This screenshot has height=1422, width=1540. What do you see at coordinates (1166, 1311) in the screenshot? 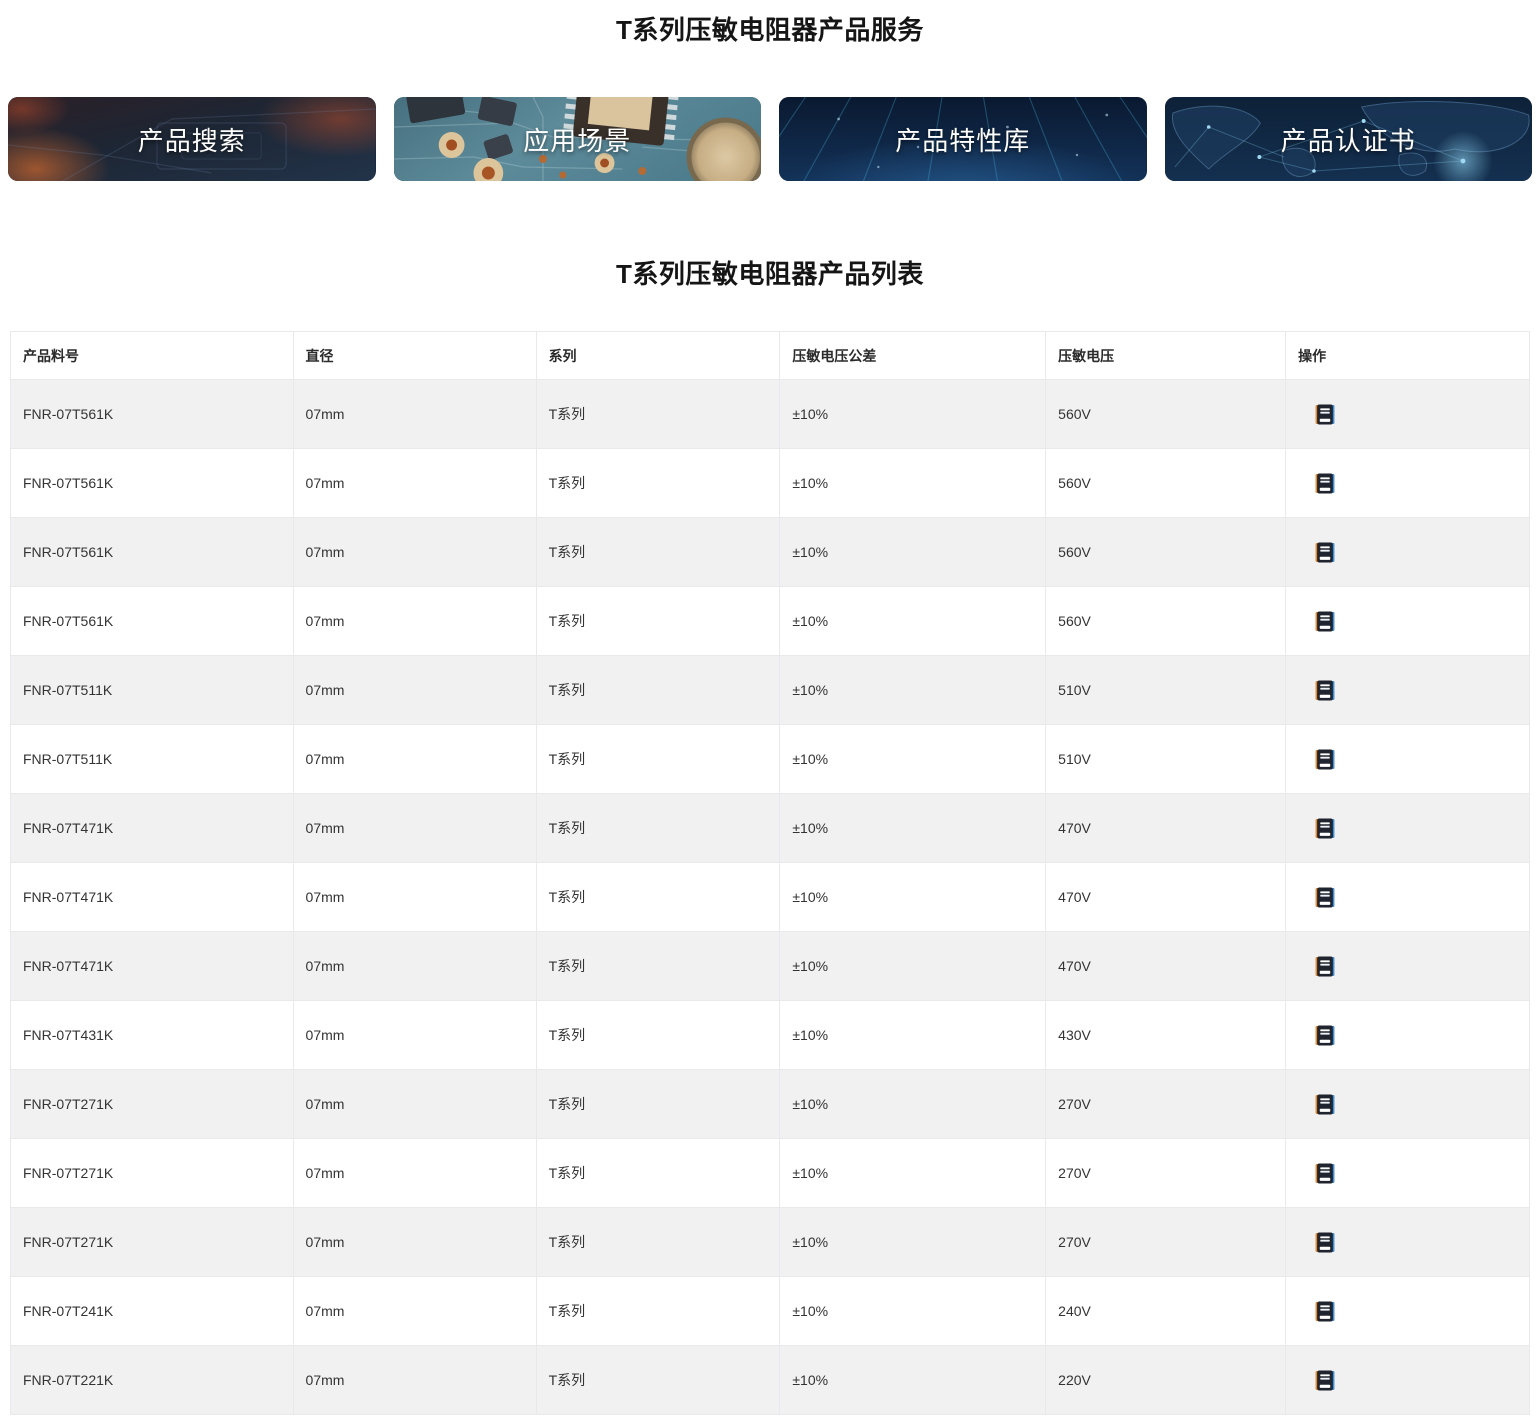
I see `cell-varistor-voltage: 240V` at bounding box center [1166, 1311].